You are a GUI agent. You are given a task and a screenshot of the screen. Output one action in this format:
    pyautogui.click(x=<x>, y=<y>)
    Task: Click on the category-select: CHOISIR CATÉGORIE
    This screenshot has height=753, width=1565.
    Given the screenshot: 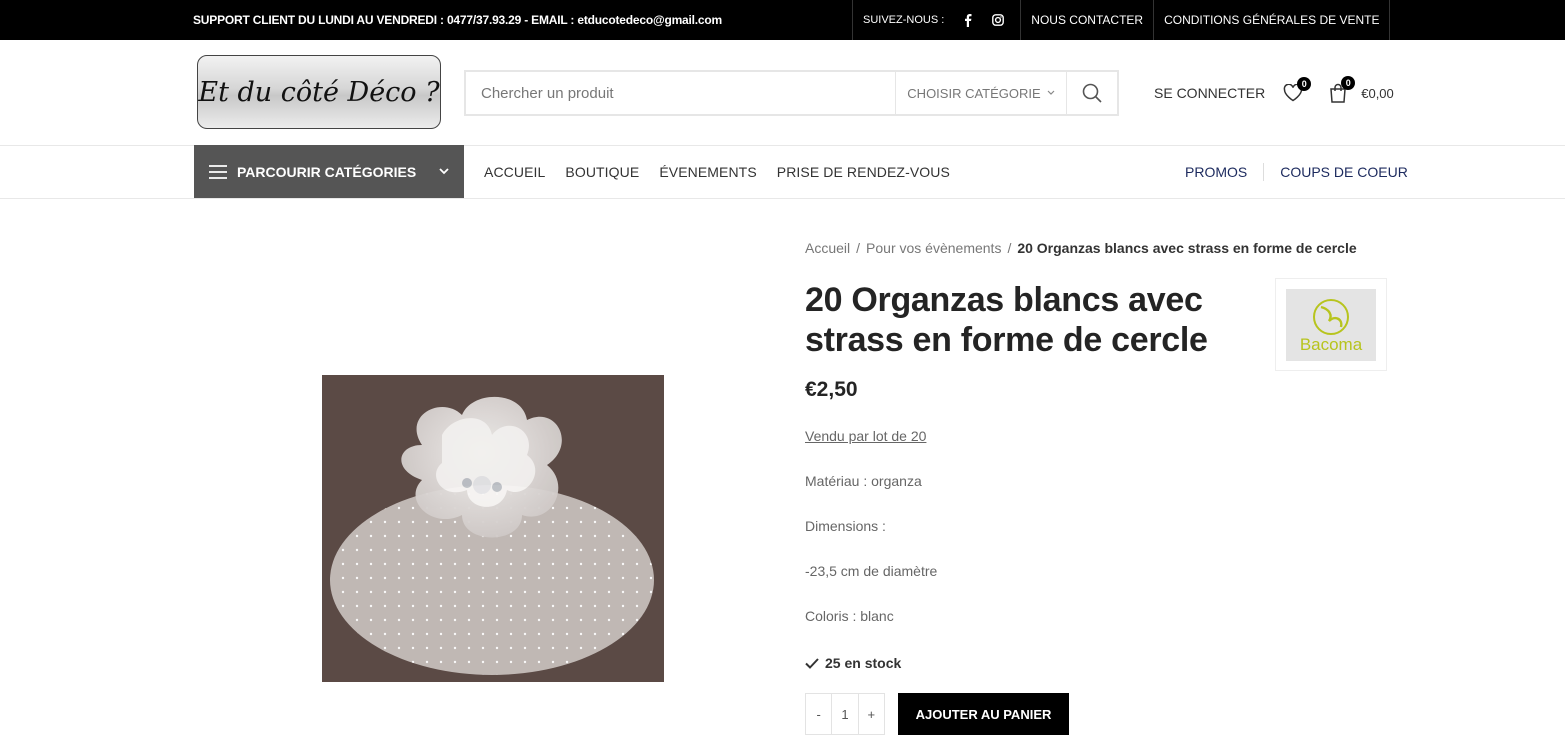 What is the action you would take?
    pyautogui.click(x=980, y=93)
    